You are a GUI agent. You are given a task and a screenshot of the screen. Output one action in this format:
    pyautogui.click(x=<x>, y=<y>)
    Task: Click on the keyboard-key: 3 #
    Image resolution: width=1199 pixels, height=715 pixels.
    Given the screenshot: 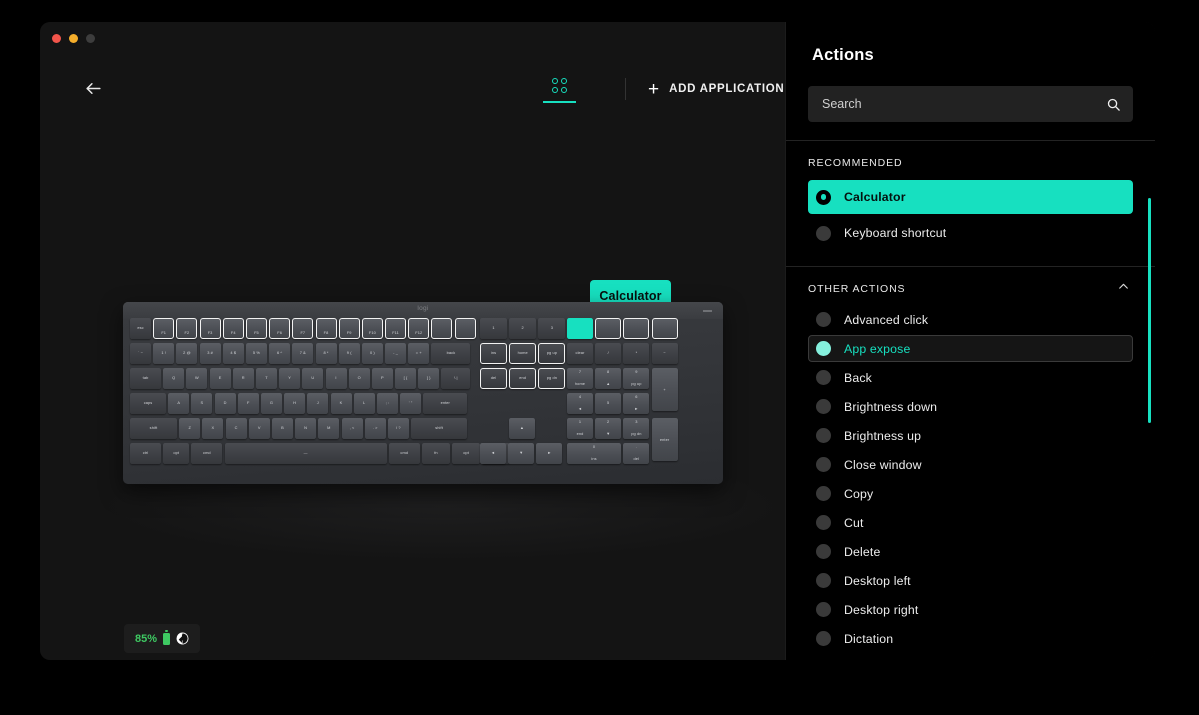 What is the action you would take?
    pyautogui.click(x=210, y=353)
    